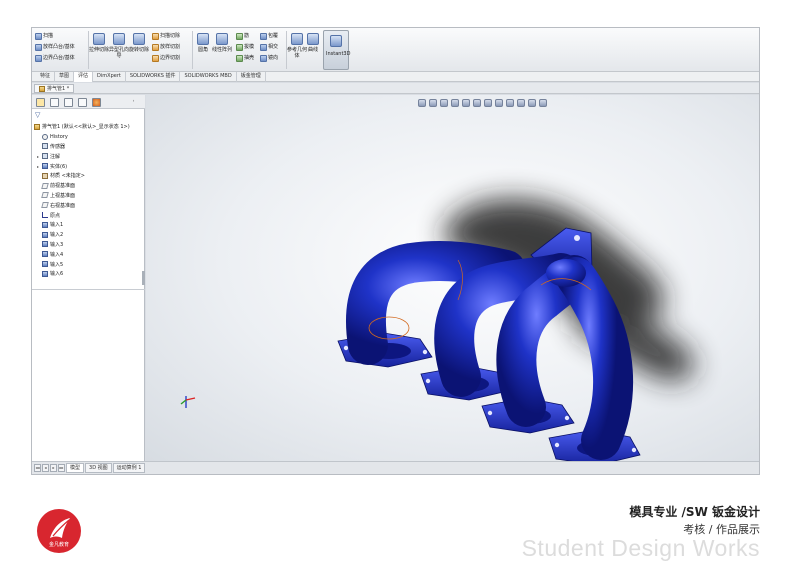  What do you see at coordinates (89, 166) in the screenshot?
I see `tree-item-solid-bodies: ▸ 实体(6)` at bounding box center [89, 166].